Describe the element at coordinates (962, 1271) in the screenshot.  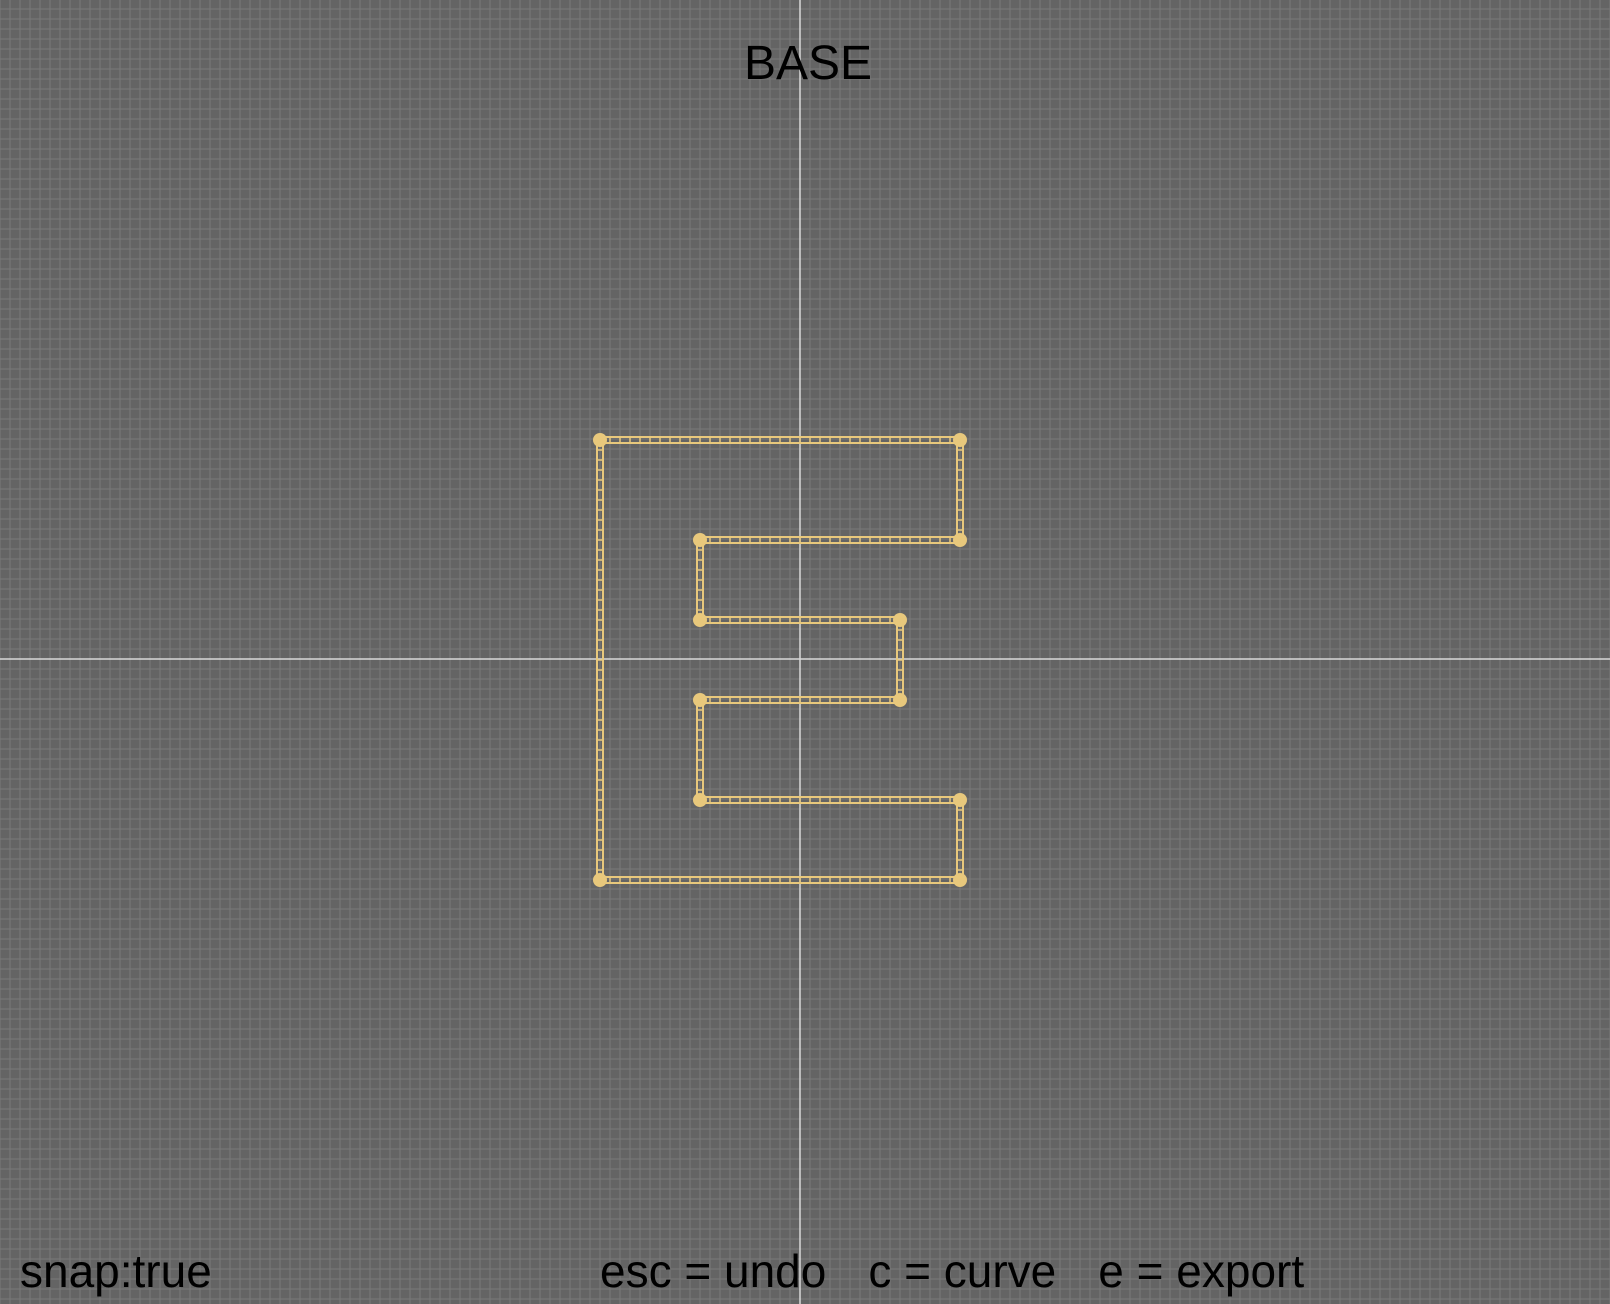
I see `shortcut-curve-hint: c = curve` at that location.